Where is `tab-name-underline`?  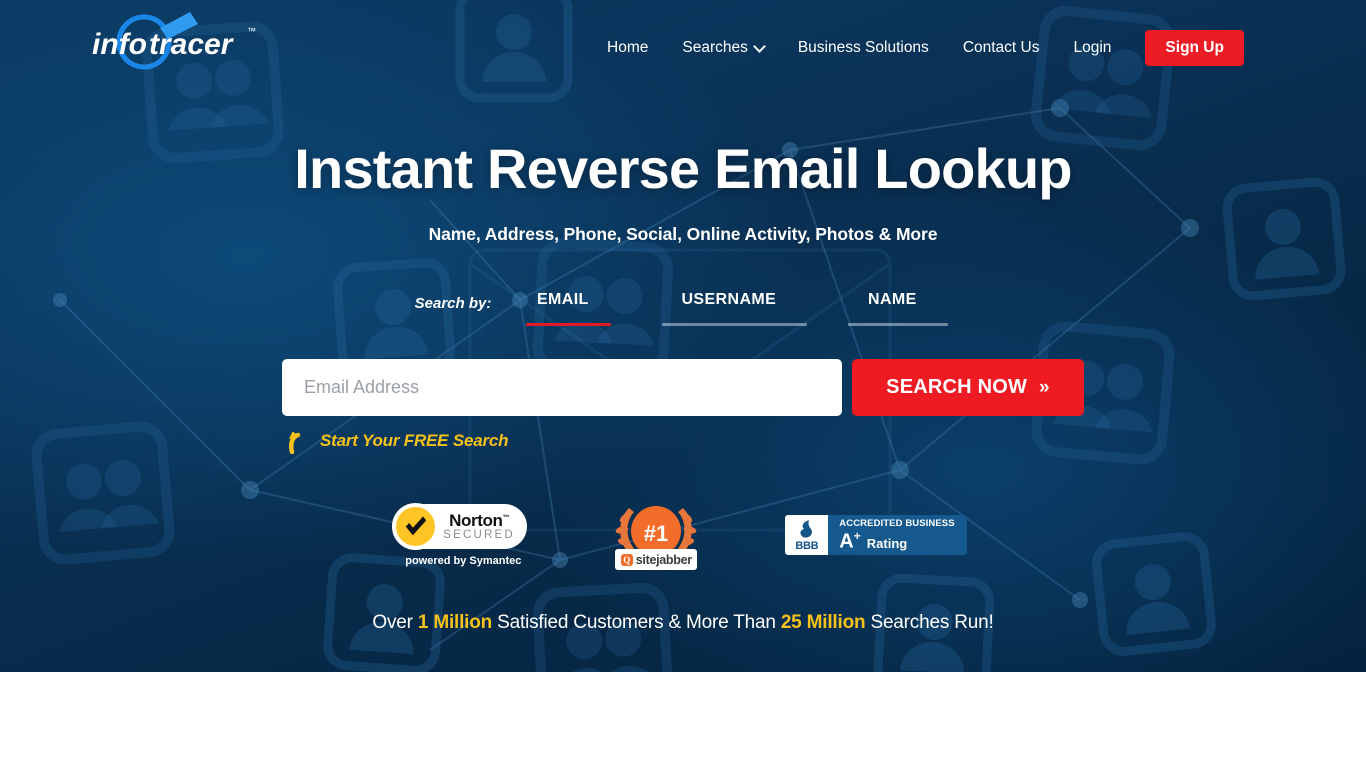 tab-name-underline is located at coordinates (898, 325).